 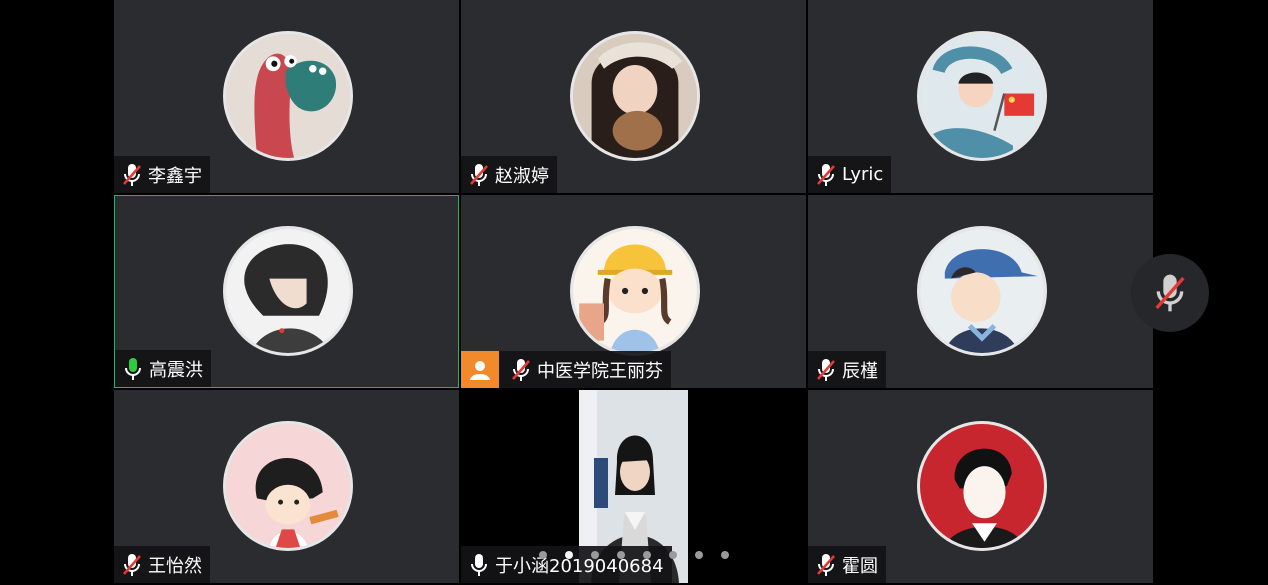 I want to click on name-bar: 赵淑婷, so click(x=509, y=174).